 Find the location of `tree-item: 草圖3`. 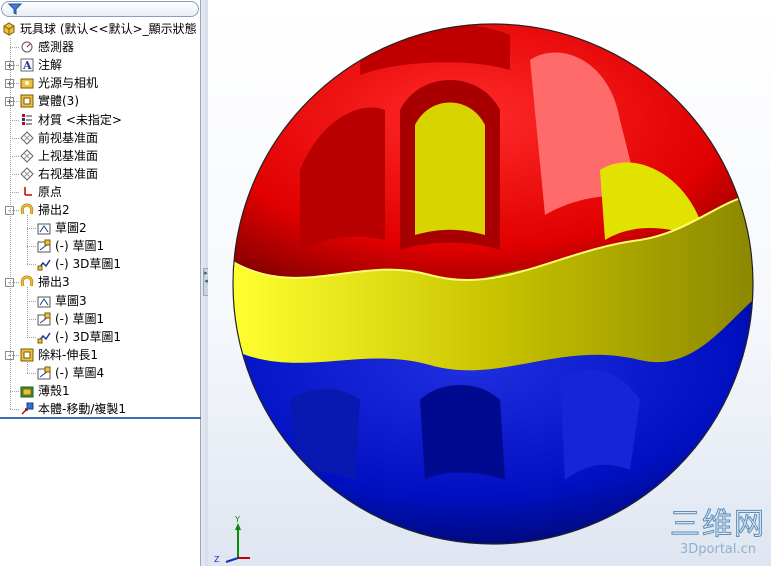

tree-item: 草圖3 is located at coordinates (100, 301).